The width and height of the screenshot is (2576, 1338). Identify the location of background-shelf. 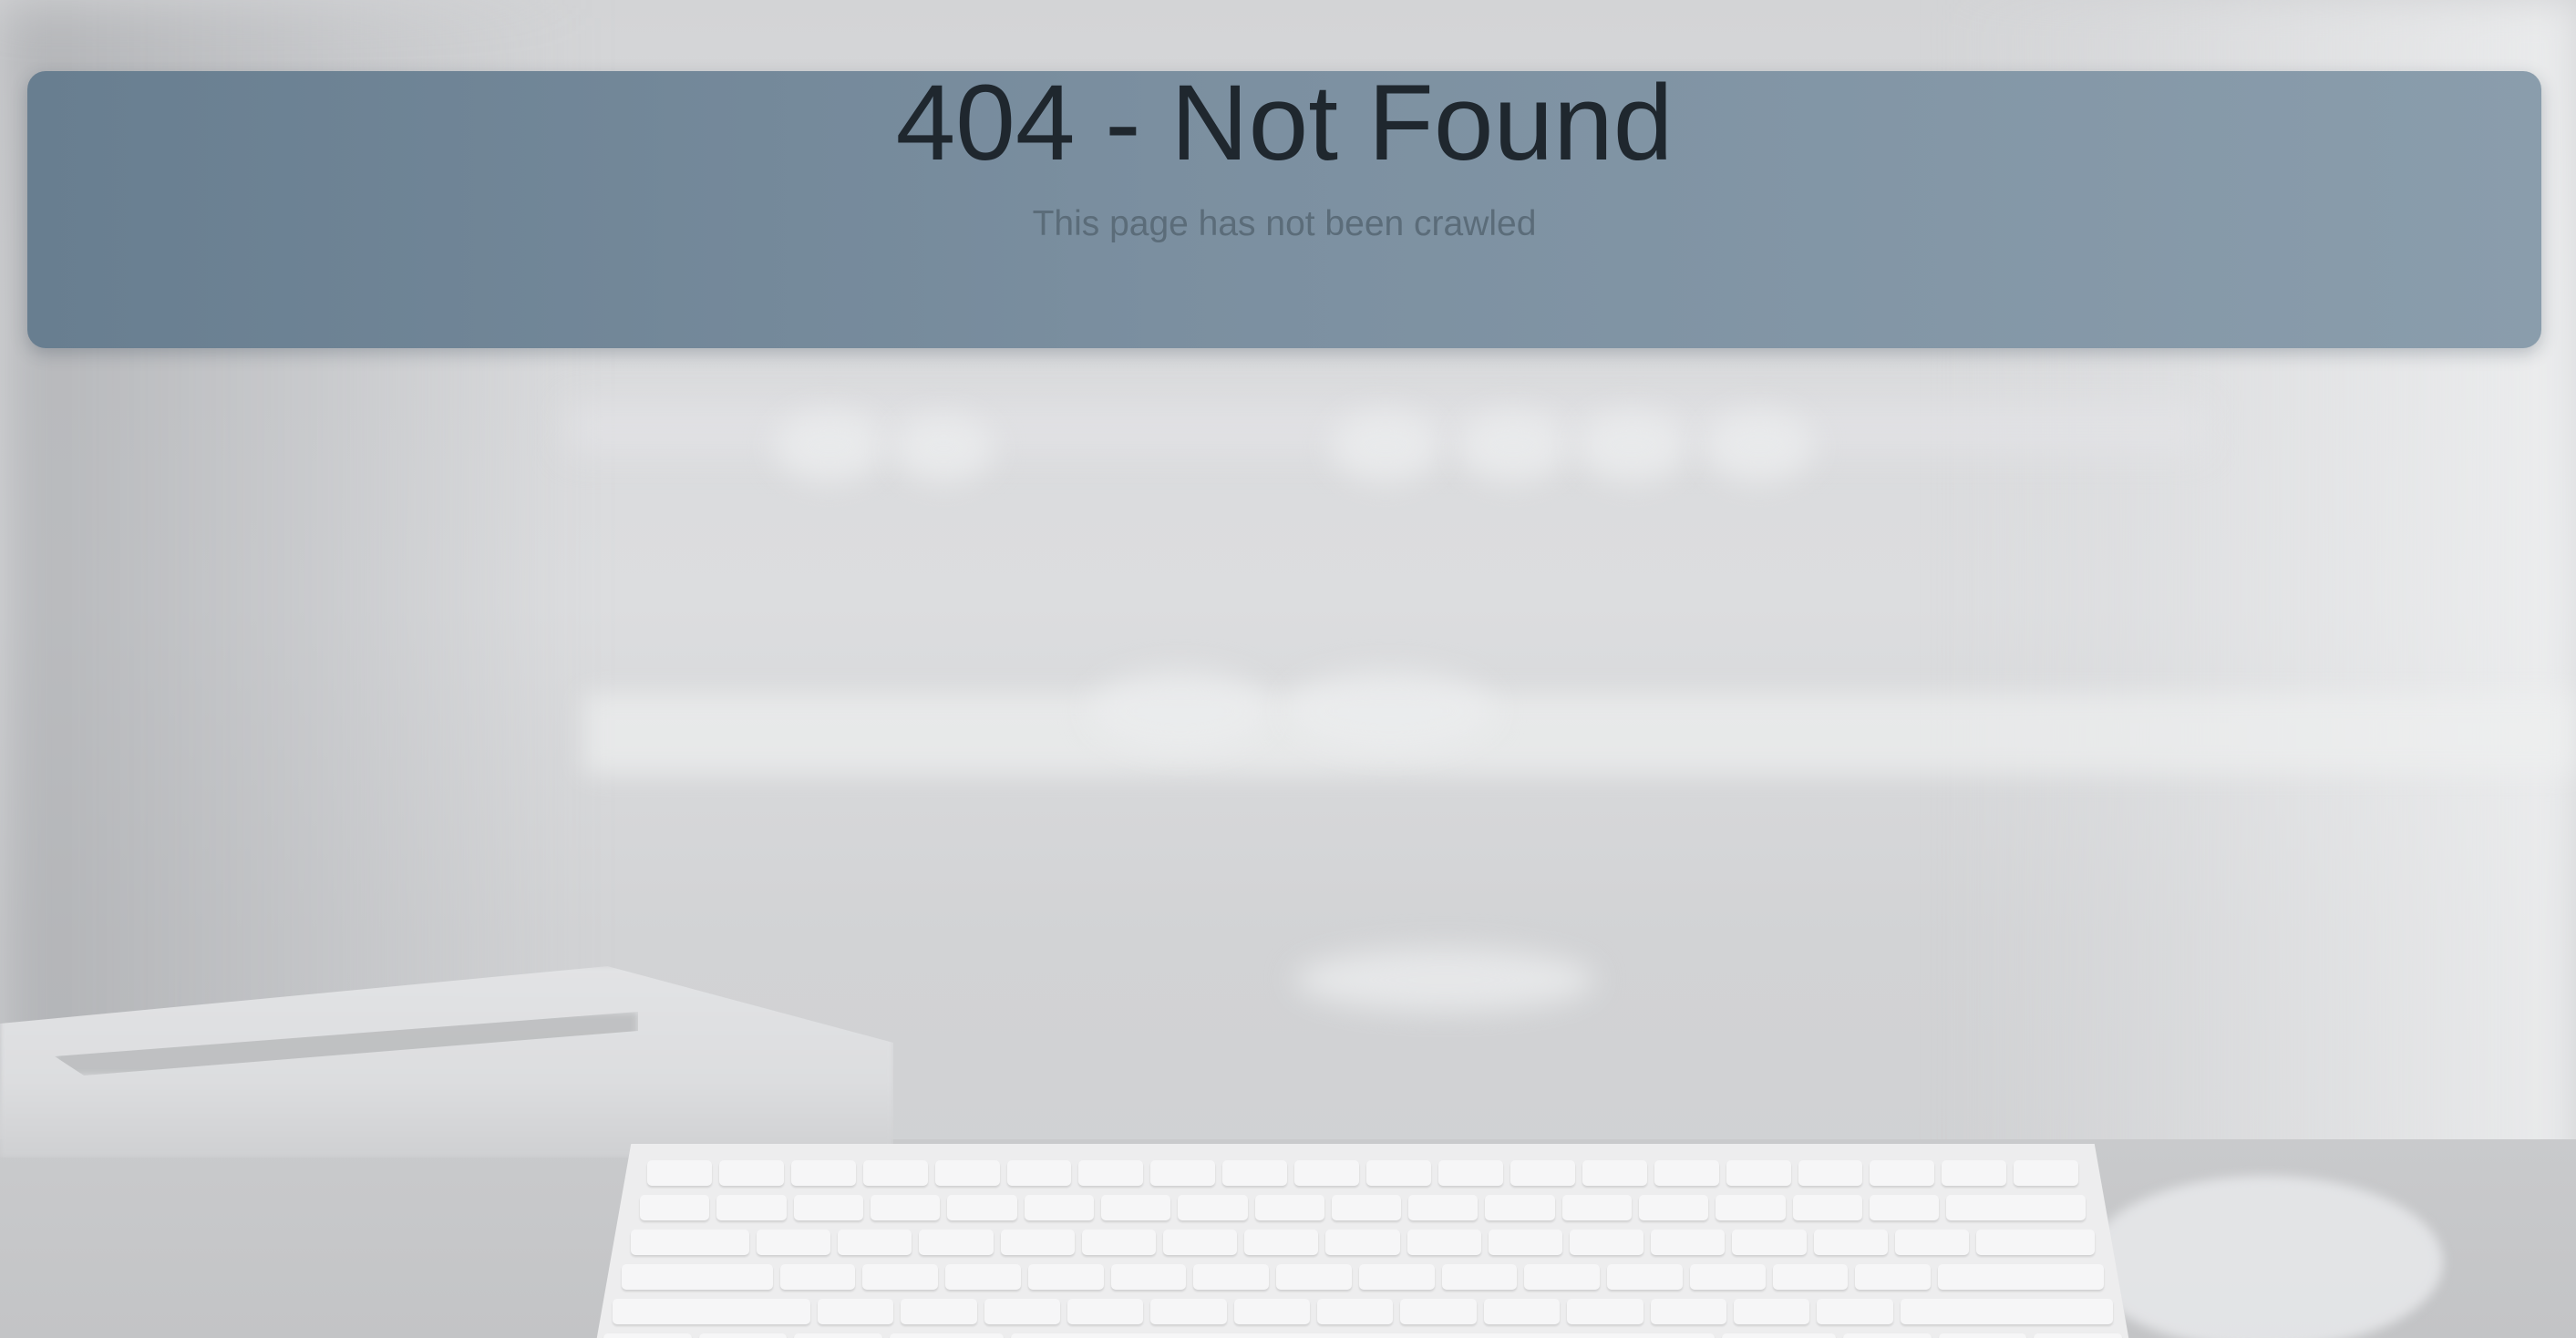
(1579, 734).